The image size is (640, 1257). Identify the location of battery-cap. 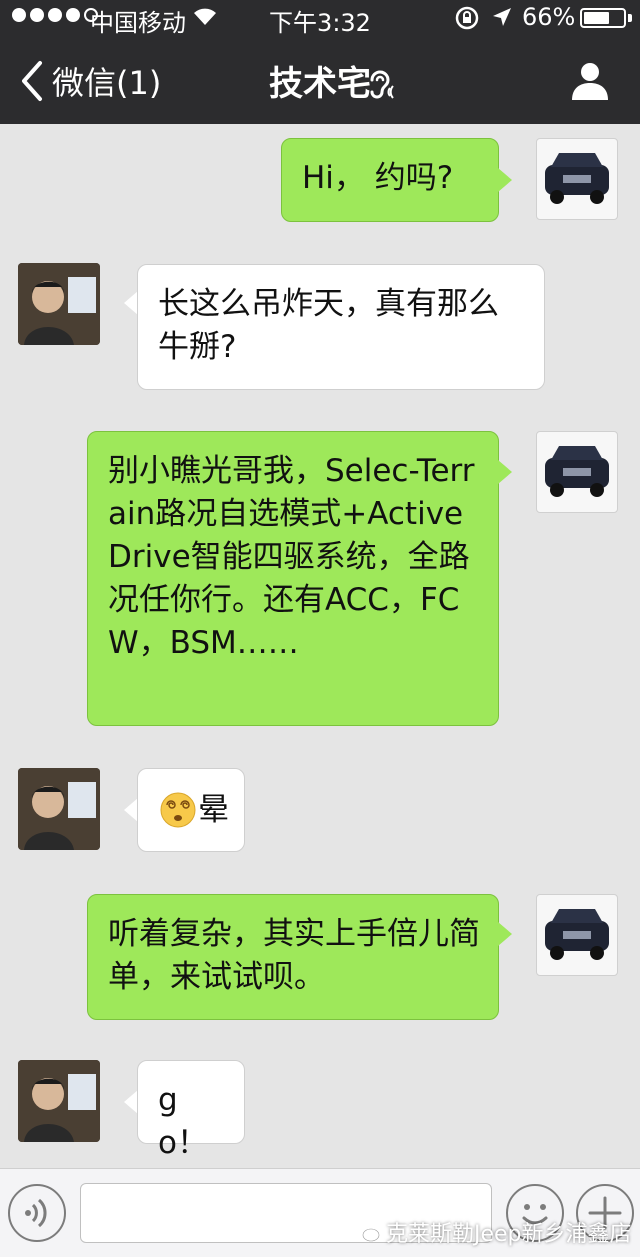
(630, 18).